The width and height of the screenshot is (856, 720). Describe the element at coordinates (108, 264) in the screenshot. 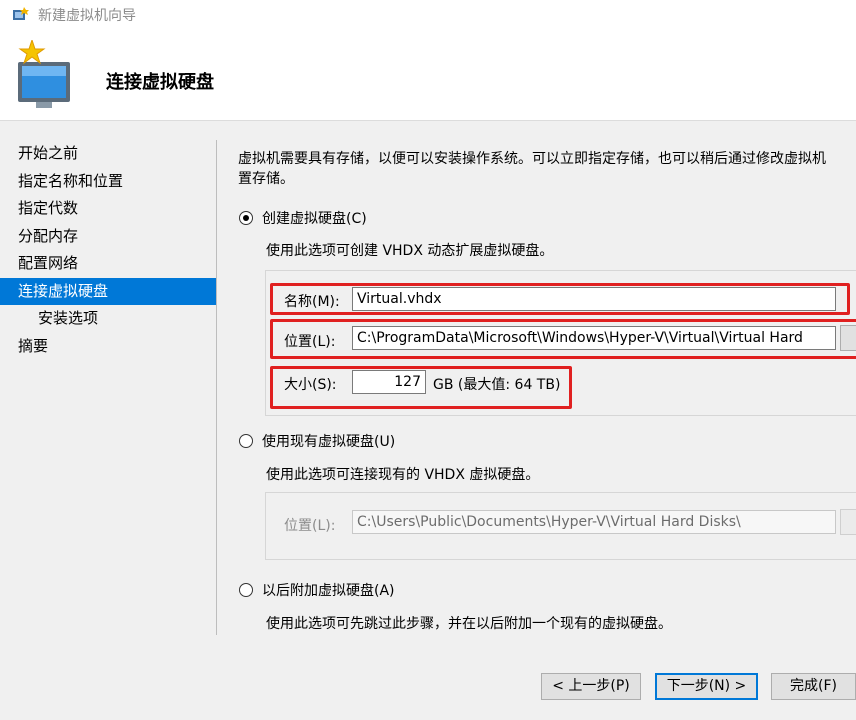

I see `nav-item-network: 配置网络` at that location.